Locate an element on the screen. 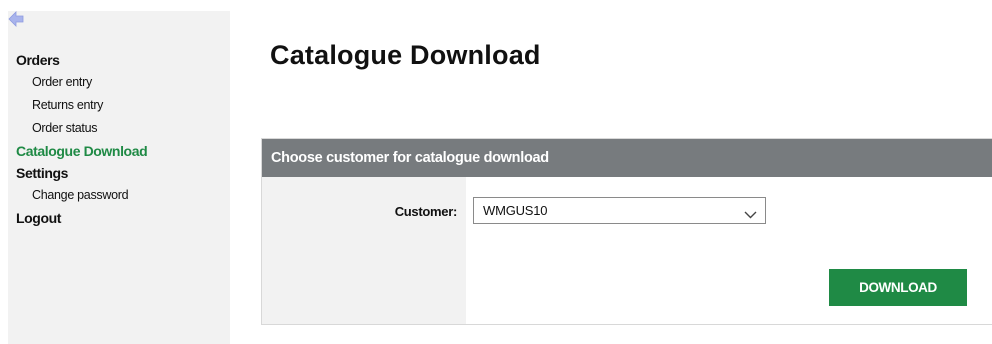  customer-label: Customer: is located at coordinates (426, 211).